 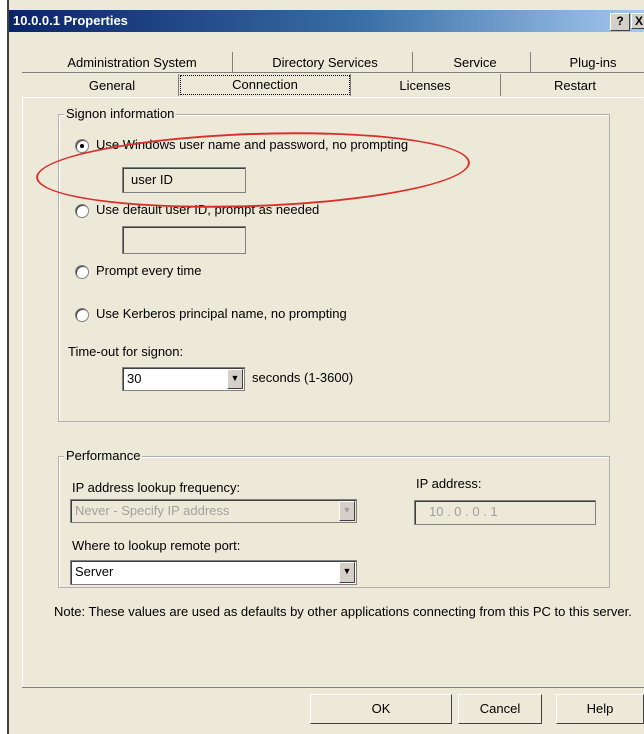 What do you see at coordinates (82, 272) in the screenshot?
I see `radio-prompt-every-time` at bounding box center [82, 272].